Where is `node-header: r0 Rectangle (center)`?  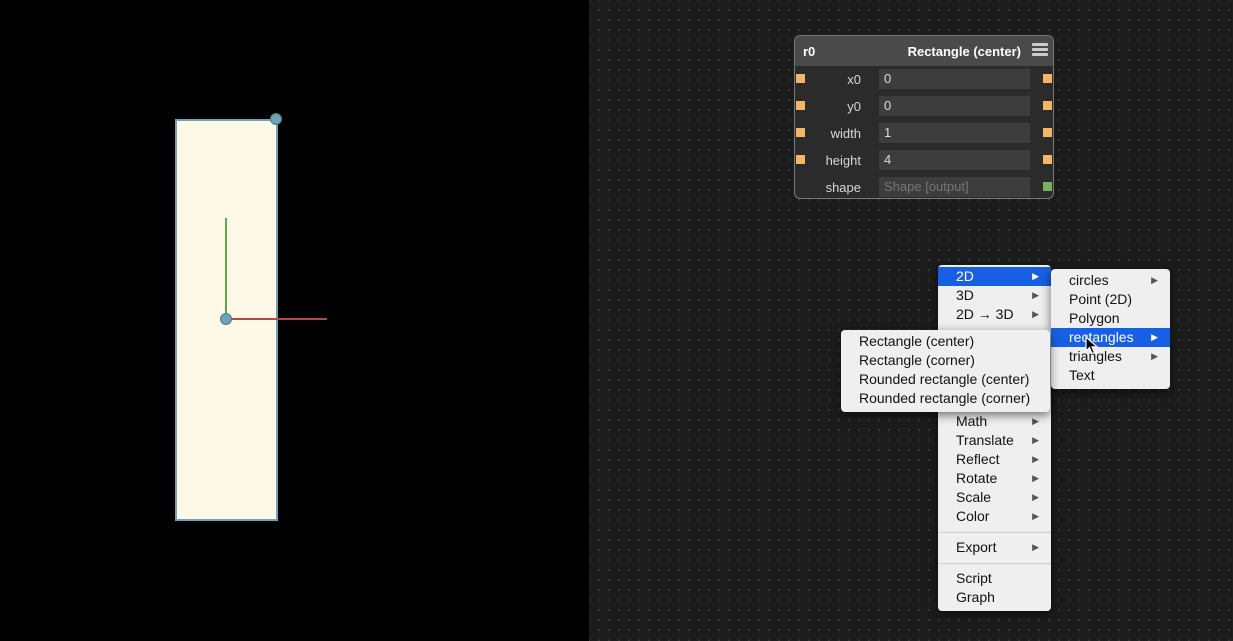 node-header: r0 Rectangle (center) is located at coordinates (924, 51).